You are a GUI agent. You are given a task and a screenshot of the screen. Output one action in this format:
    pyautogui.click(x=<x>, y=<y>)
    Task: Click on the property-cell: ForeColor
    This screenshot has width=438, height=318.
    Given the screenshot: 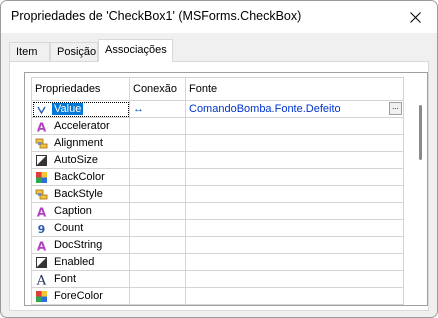 What is the action you would take?
    pyautogui.click(x=80, y=296)
    